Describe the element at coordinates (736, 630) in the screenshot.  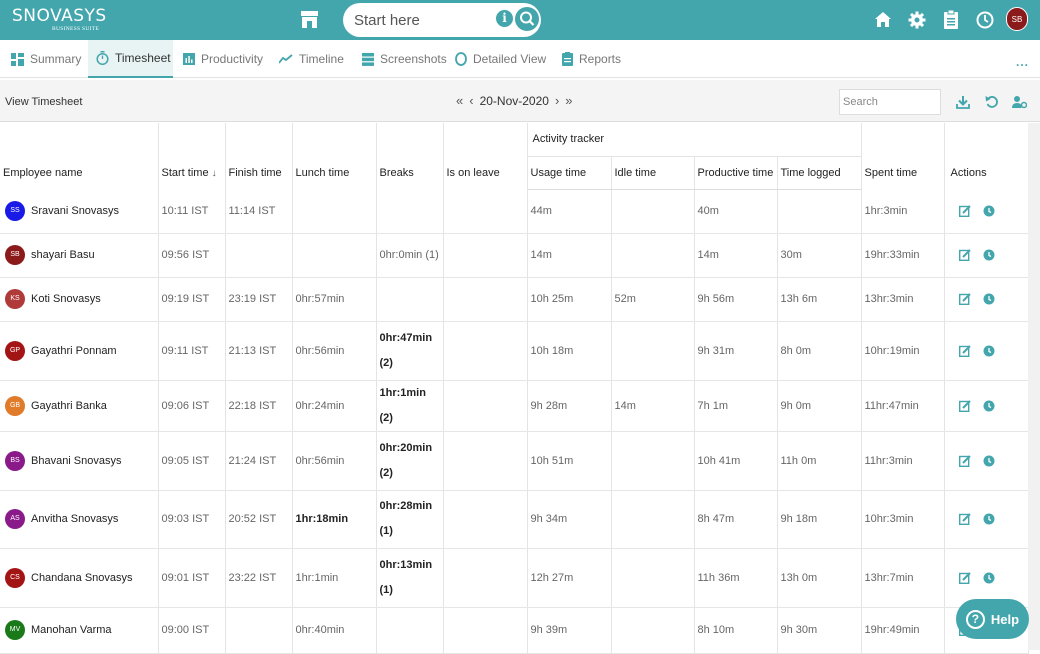
I see `productive-cell: 8h 10m` at that location.